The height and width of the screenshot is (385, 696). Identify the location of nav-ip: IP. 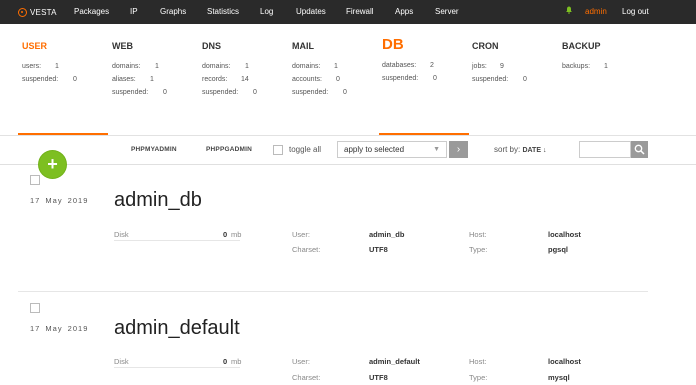
(134, 11).